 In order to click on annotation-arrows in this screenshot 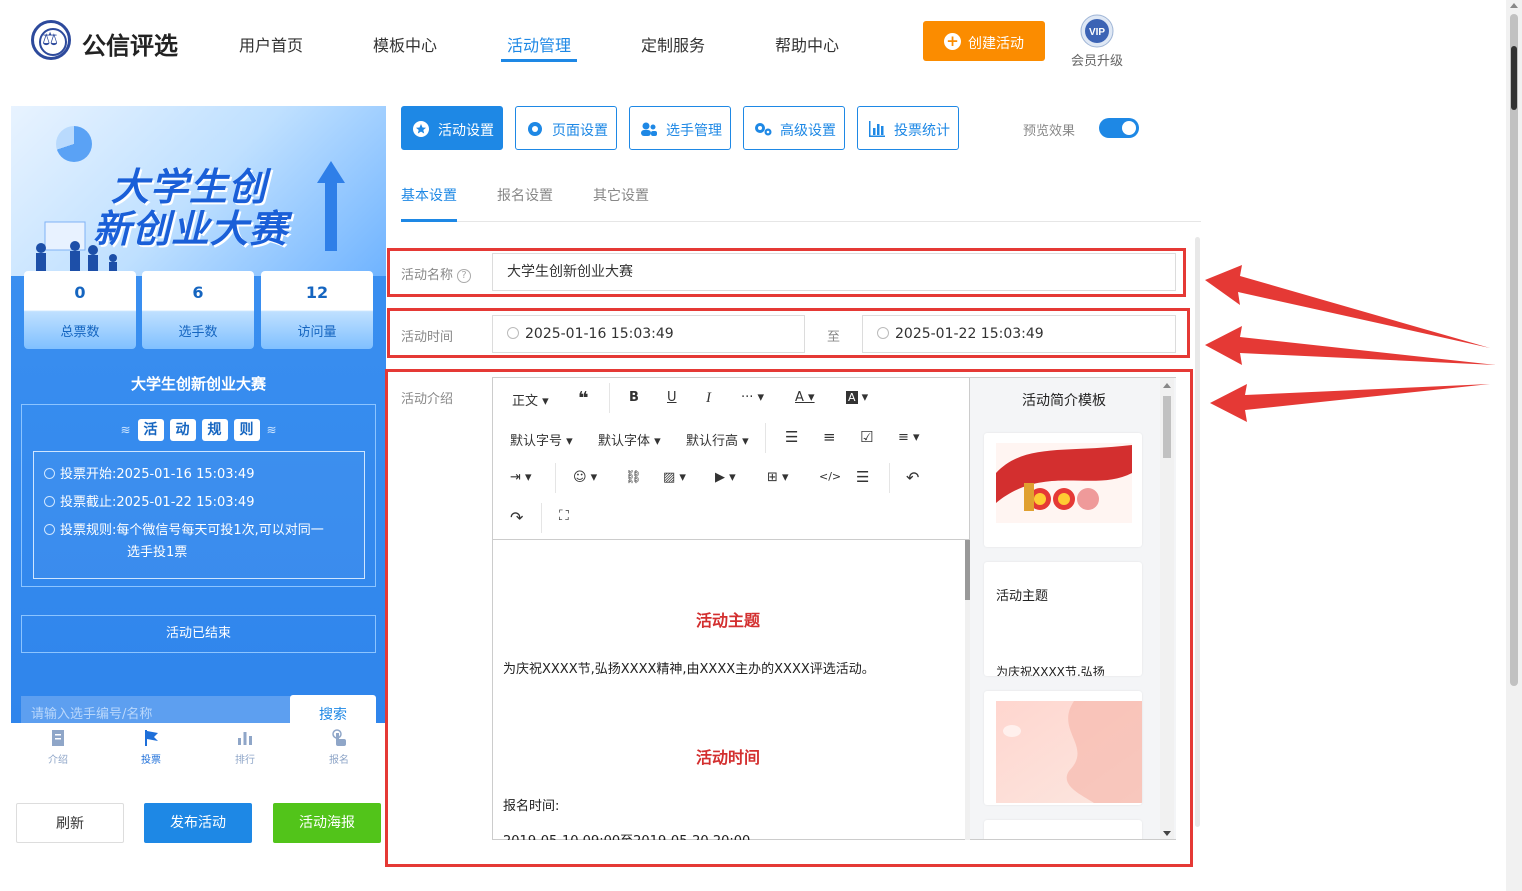, I will do `click(1350, 343)`.